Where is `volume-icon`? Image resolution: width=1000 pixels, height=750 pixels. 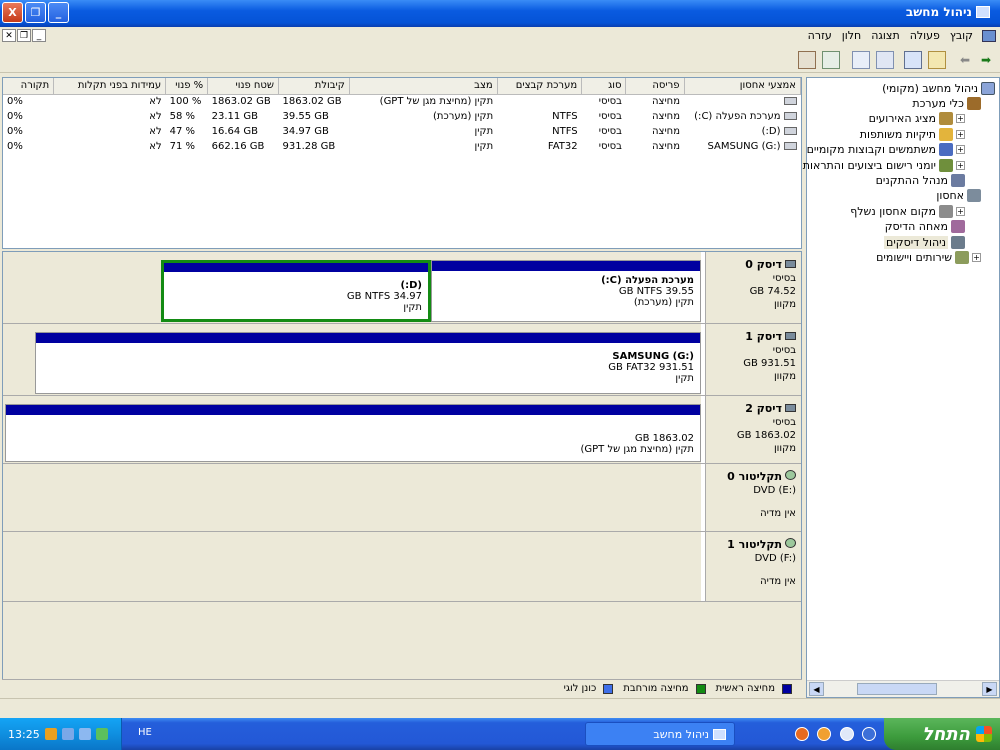
volume-icon is located at coordinates (790, 146).